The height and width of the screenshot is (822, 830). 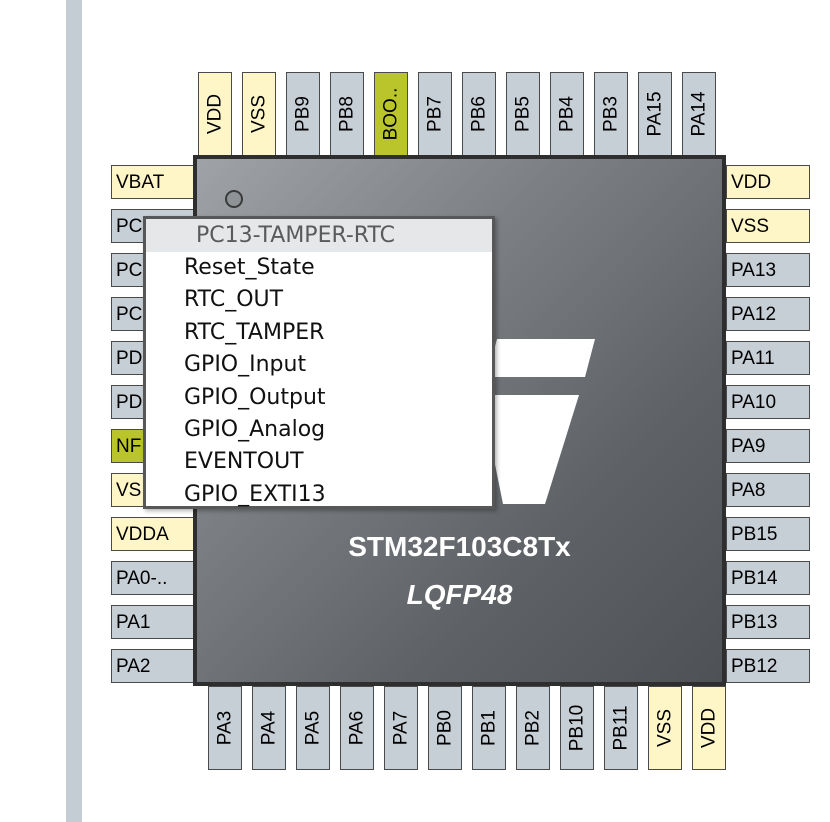 What do you see at coordinates (319, 398) in the screenshot?
I see `menu-item-gpio-output: GPIO_Output` at bounding box center [319, 398].